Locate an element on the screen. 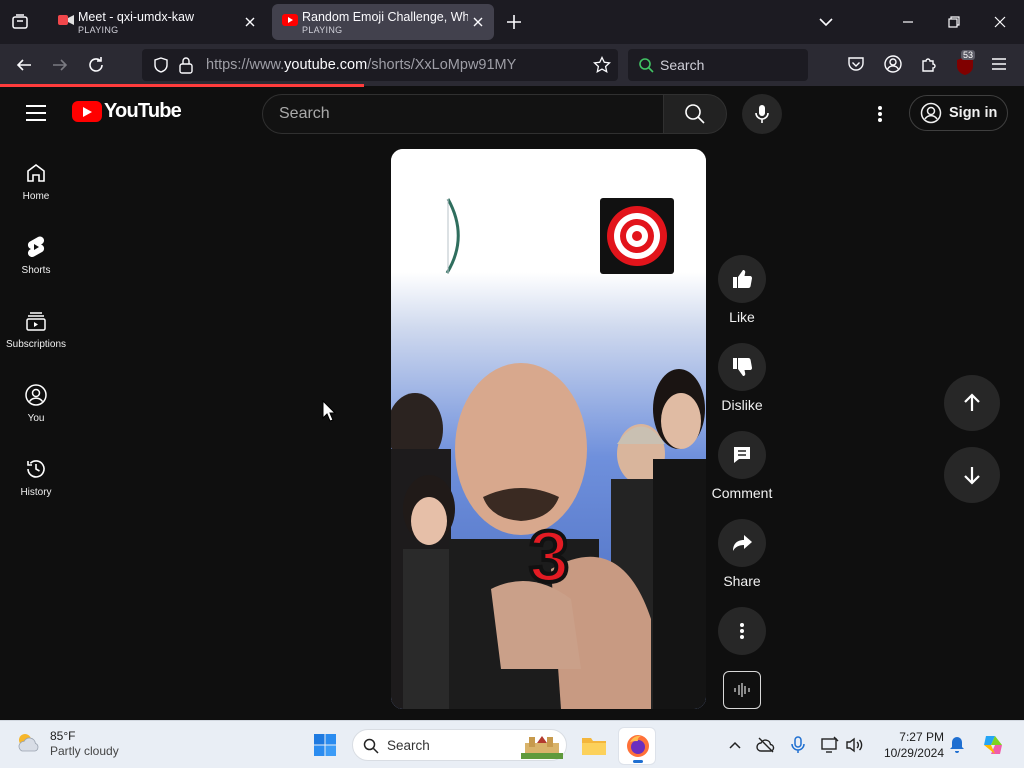 The height and width of the screenshot is (768, 1024). app-menu-icon is located at coordinates (999, 64).